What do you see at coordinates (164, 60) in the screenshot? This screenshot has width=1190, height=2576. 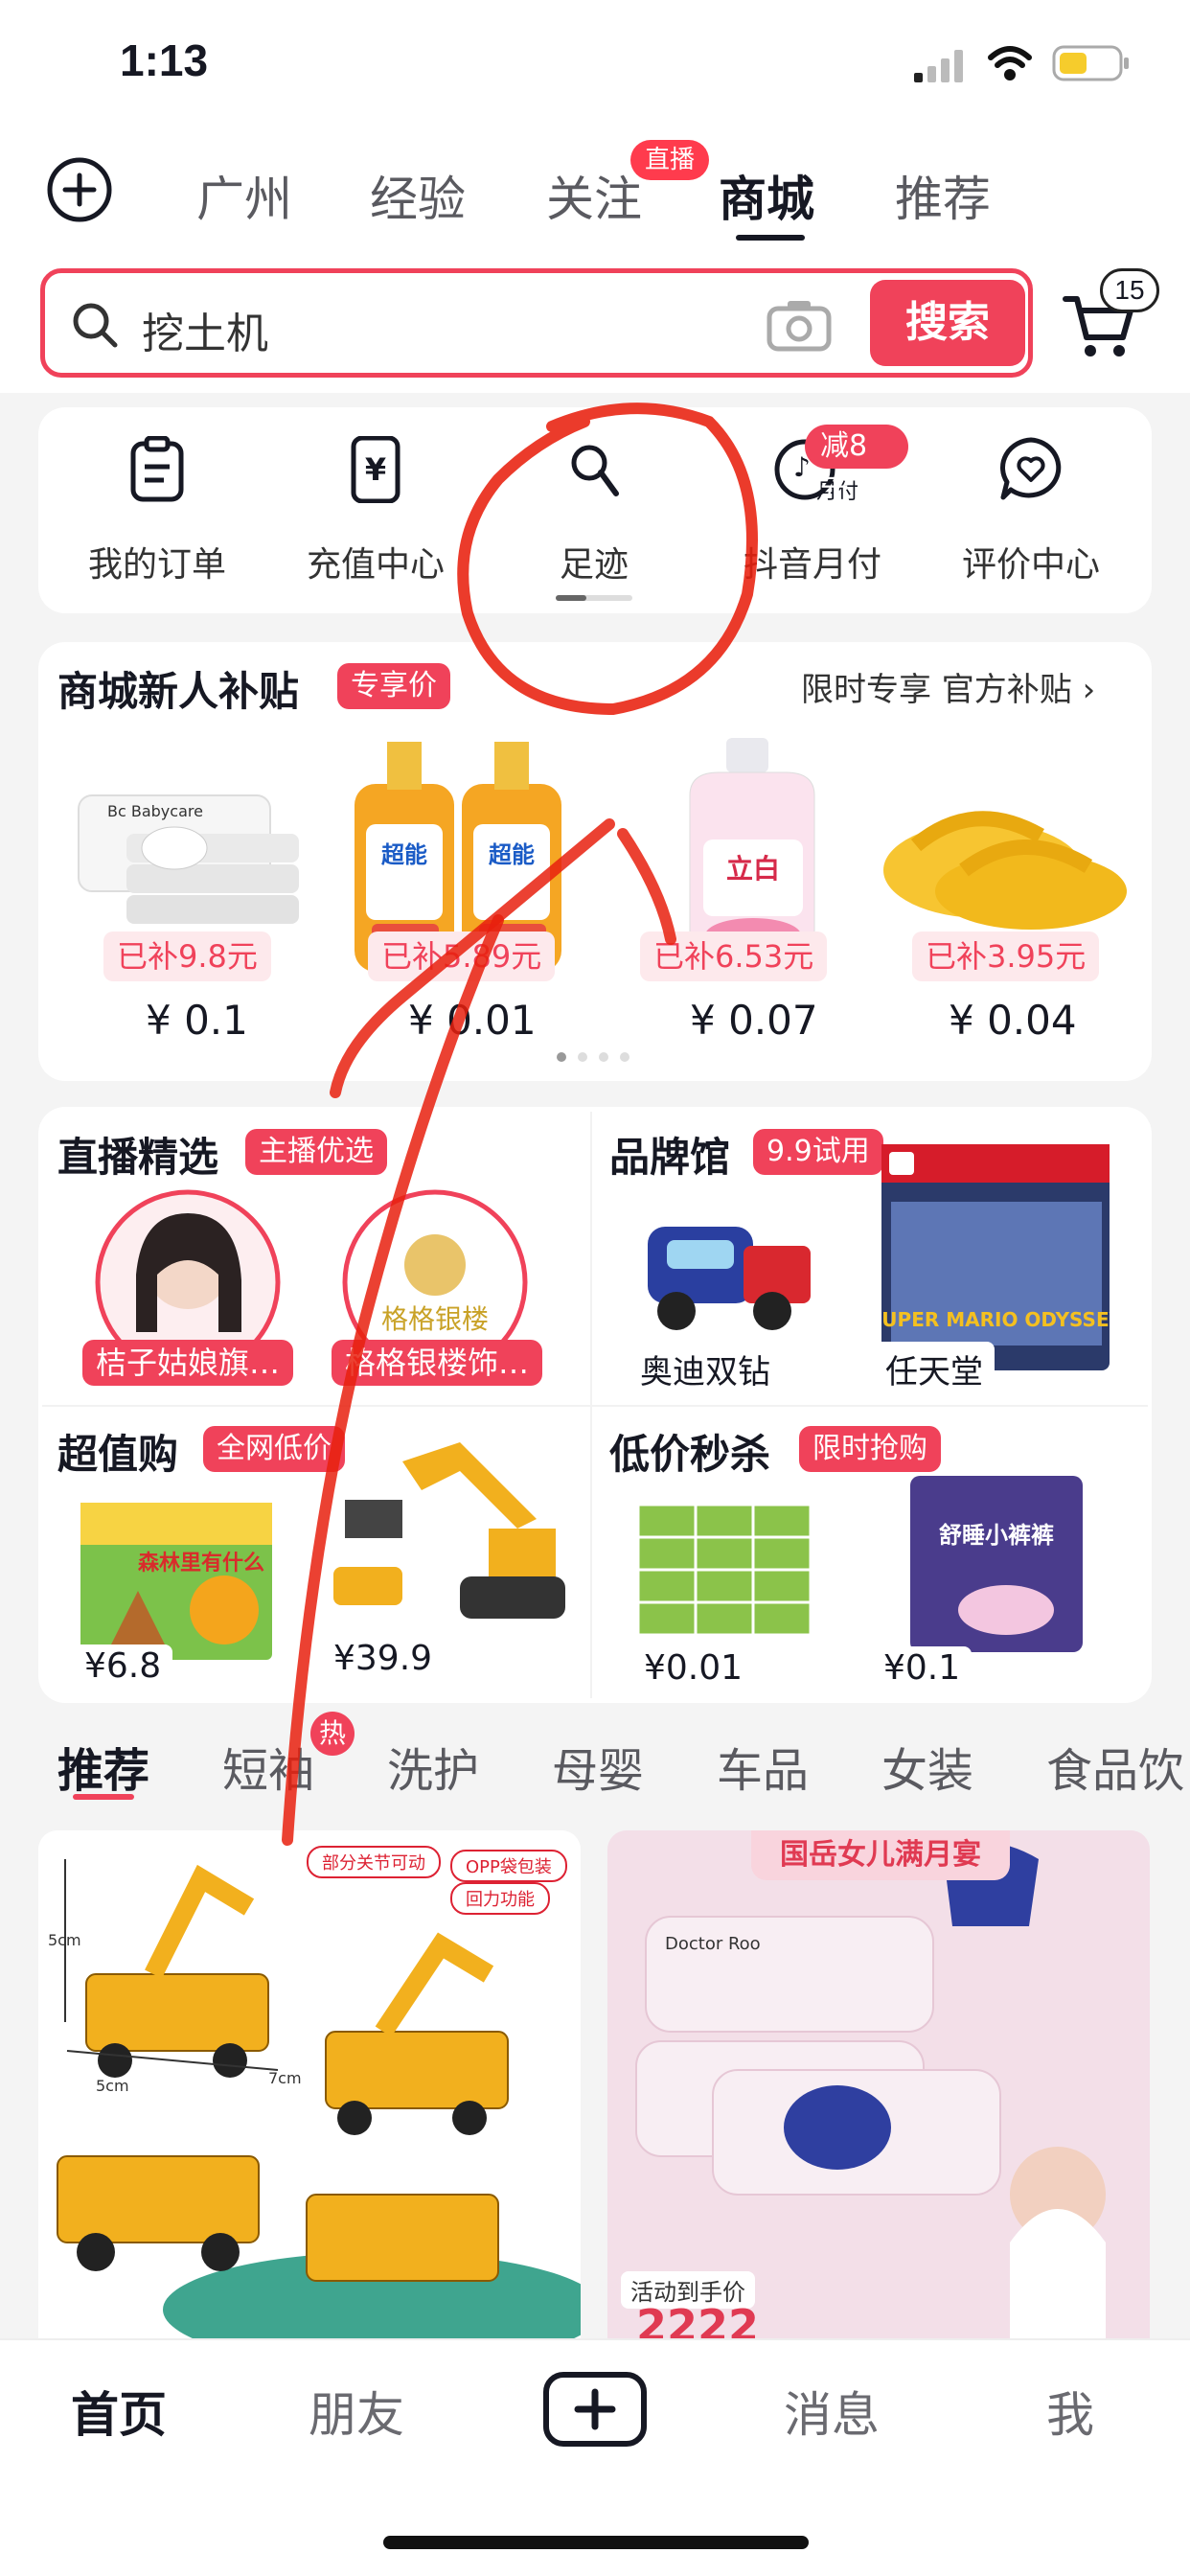 I see `status-time: 1:13` at bounding box center [164, 60].